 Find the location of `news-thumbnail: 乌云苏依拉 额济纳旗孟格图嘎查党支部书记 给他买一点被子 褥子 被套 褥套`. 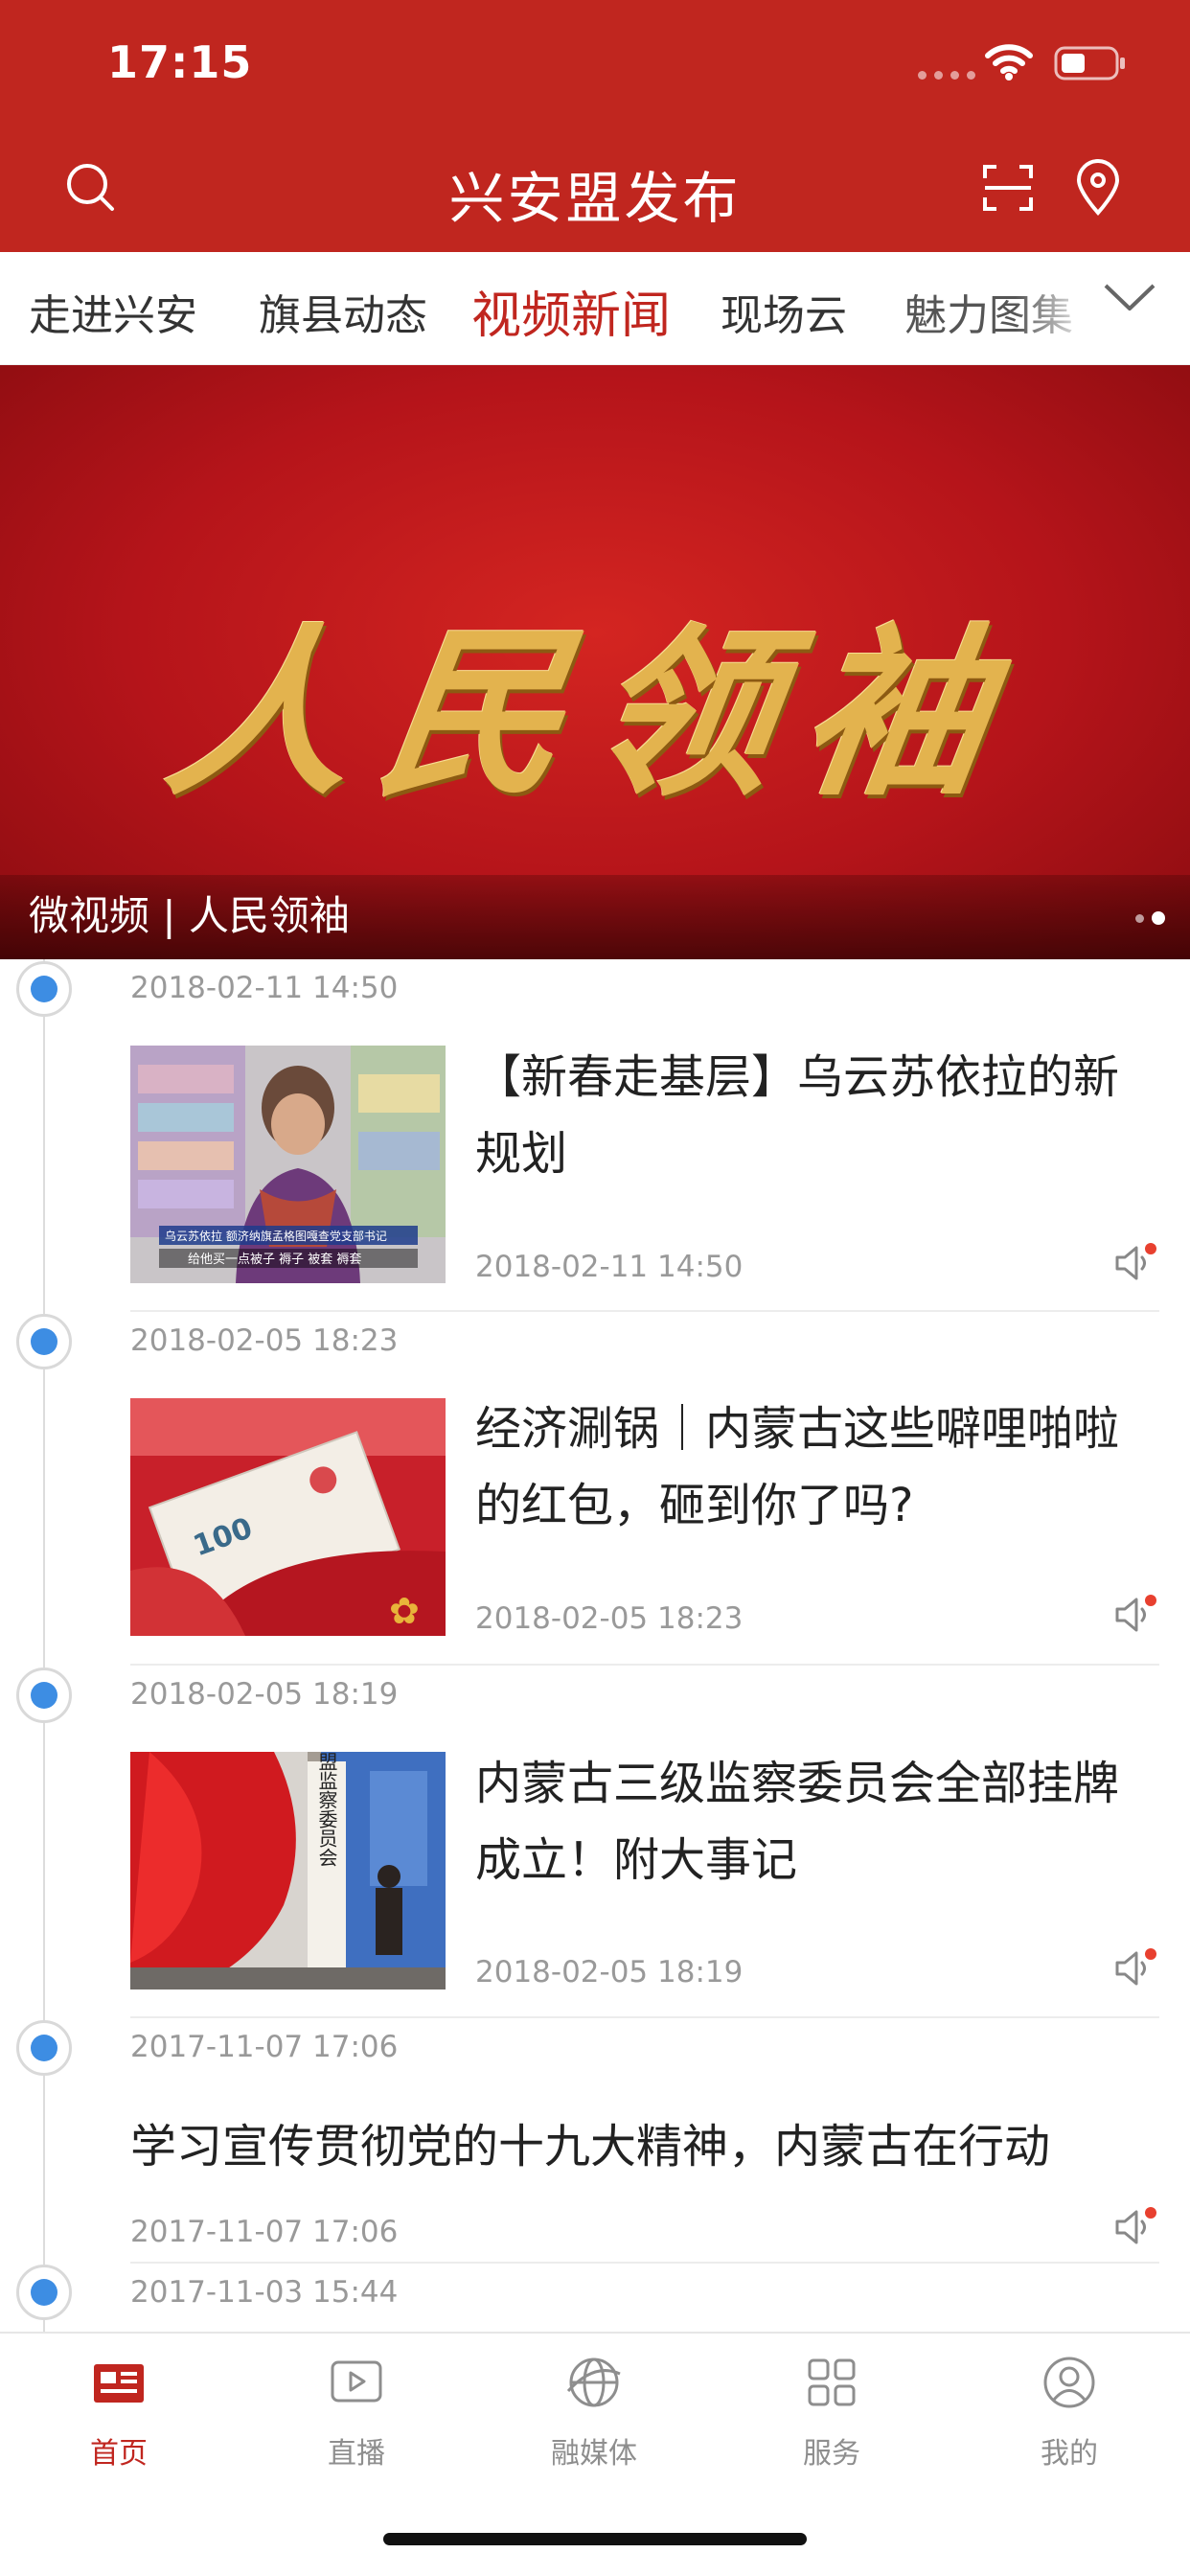

news-thumbnail: 乌云苏依拉 额济纳旗孟格图嘎查党支部书记 给他买一点被子 褥子 被套 褥套 is located at coordinates (288, 1164).